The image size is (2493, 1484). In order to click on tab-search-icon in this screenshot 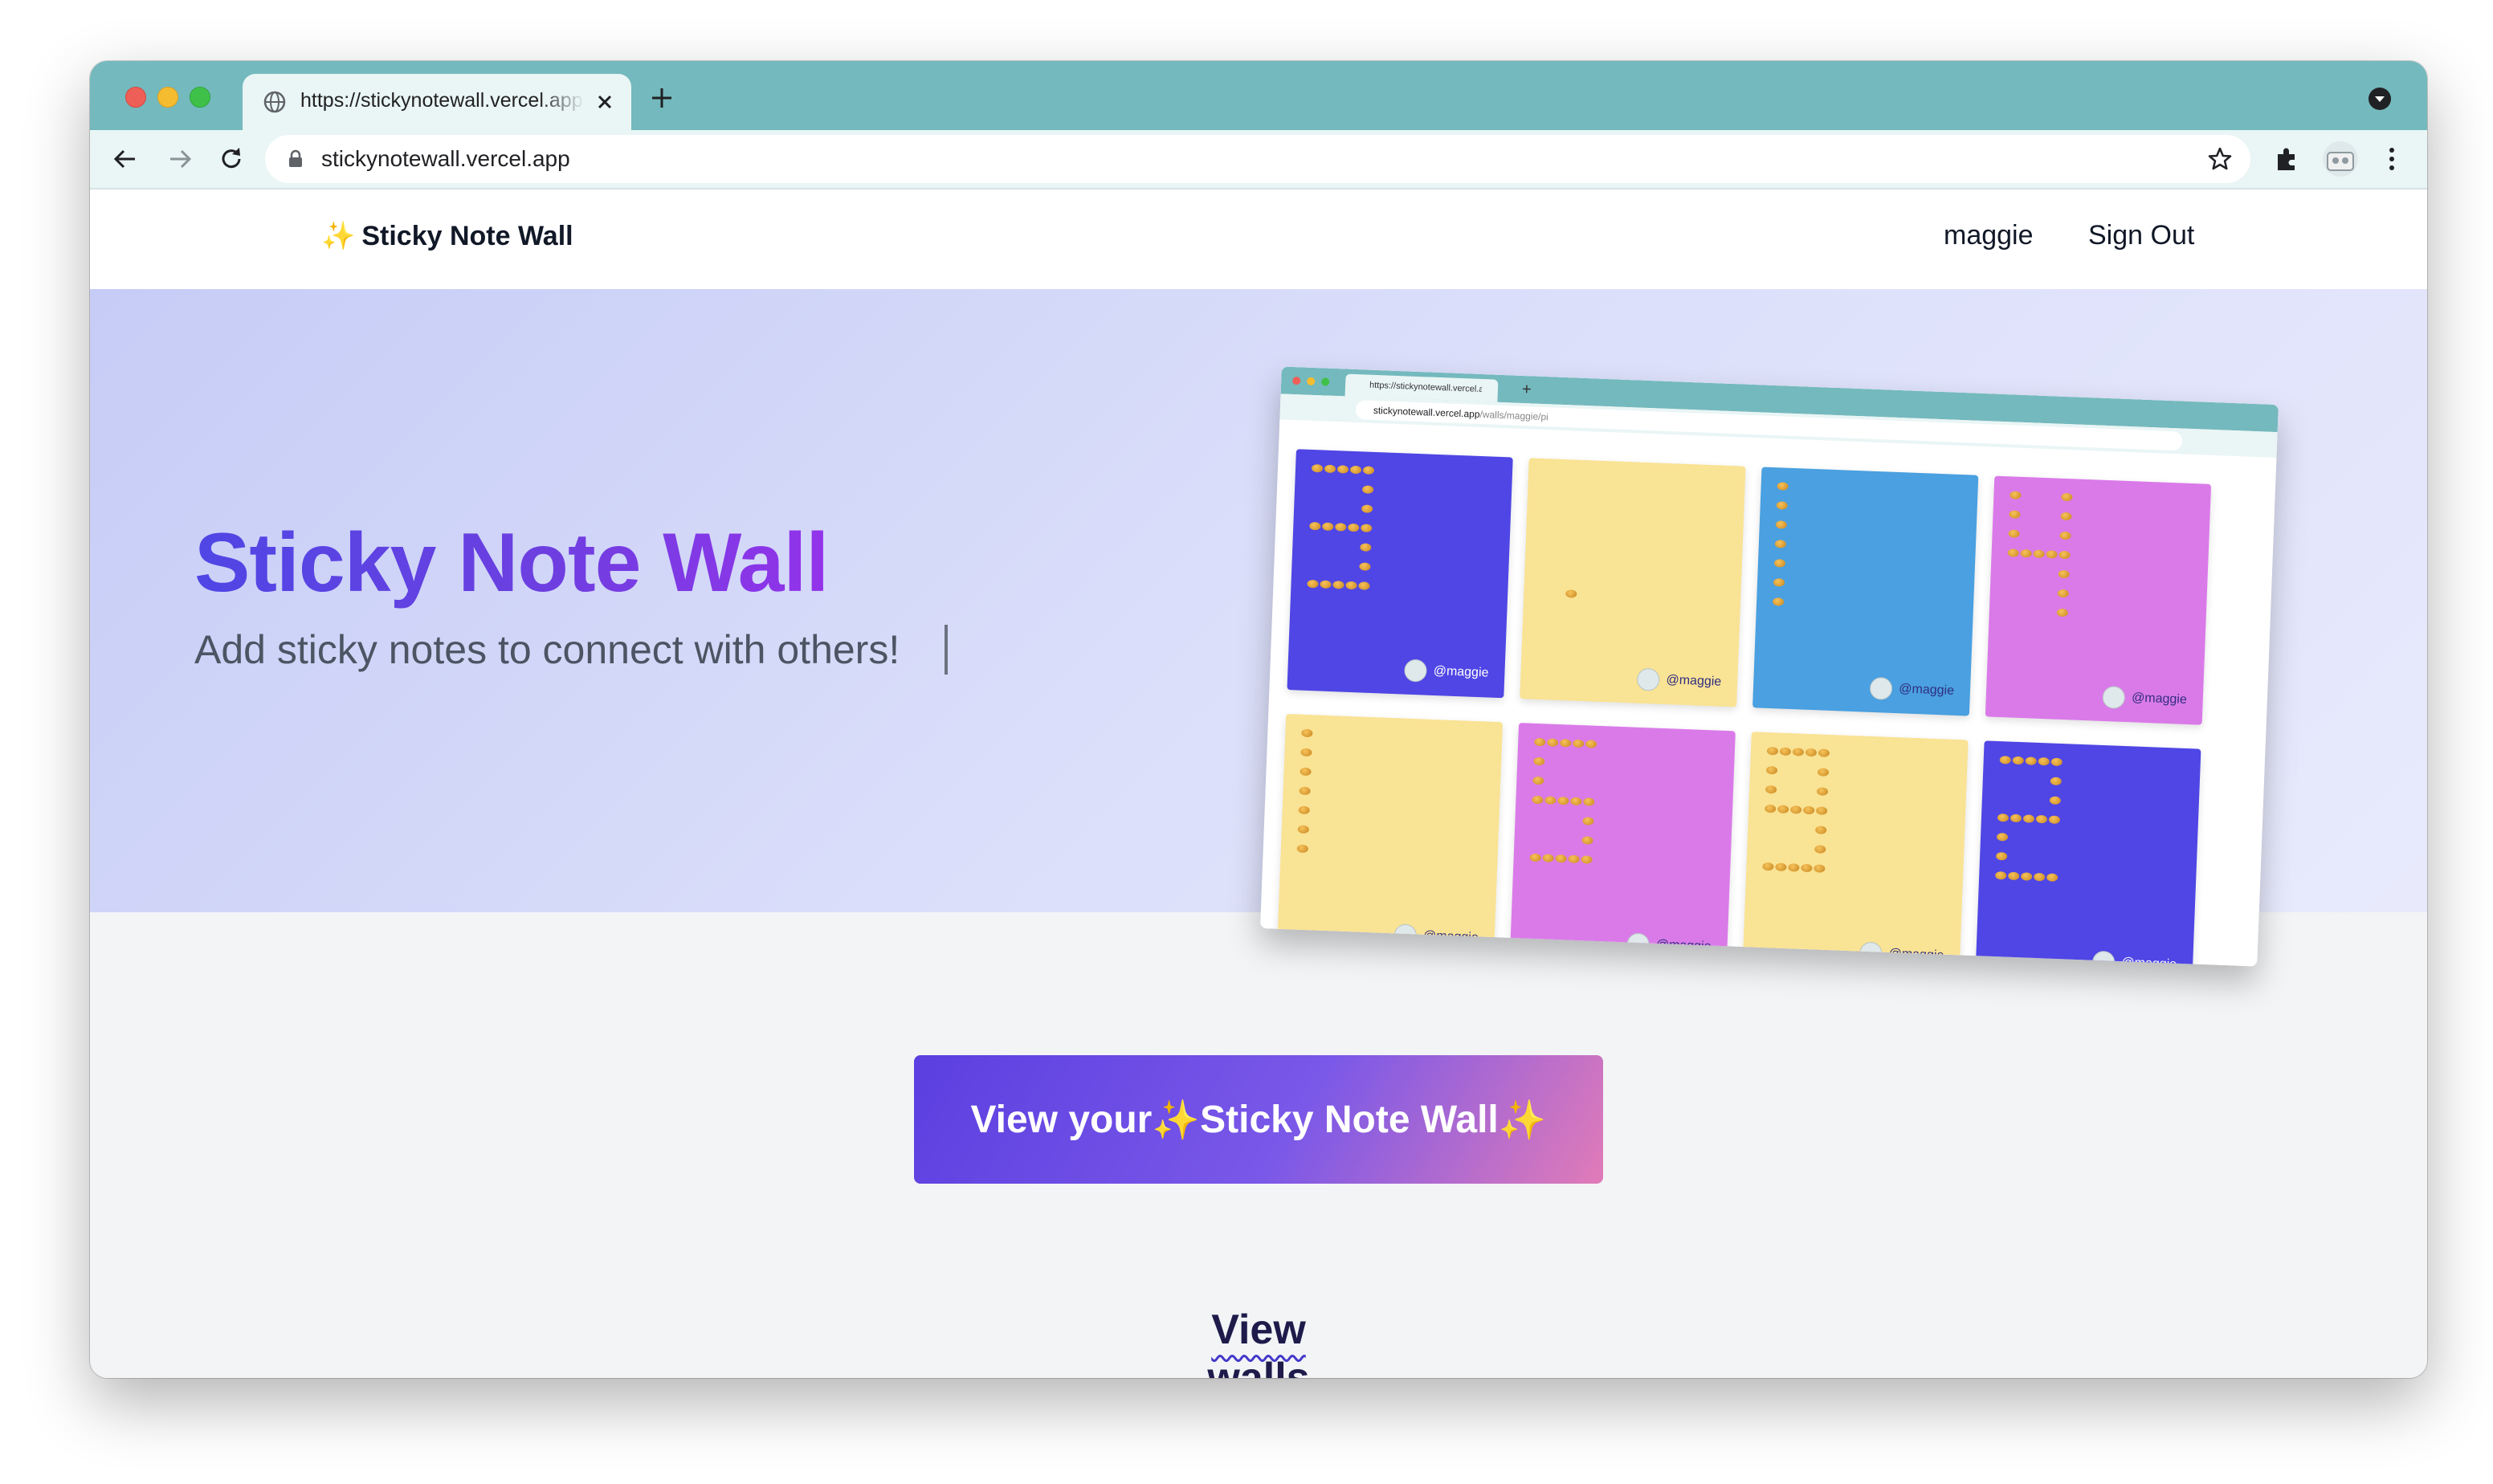, I will do `click(2380, 99)`.